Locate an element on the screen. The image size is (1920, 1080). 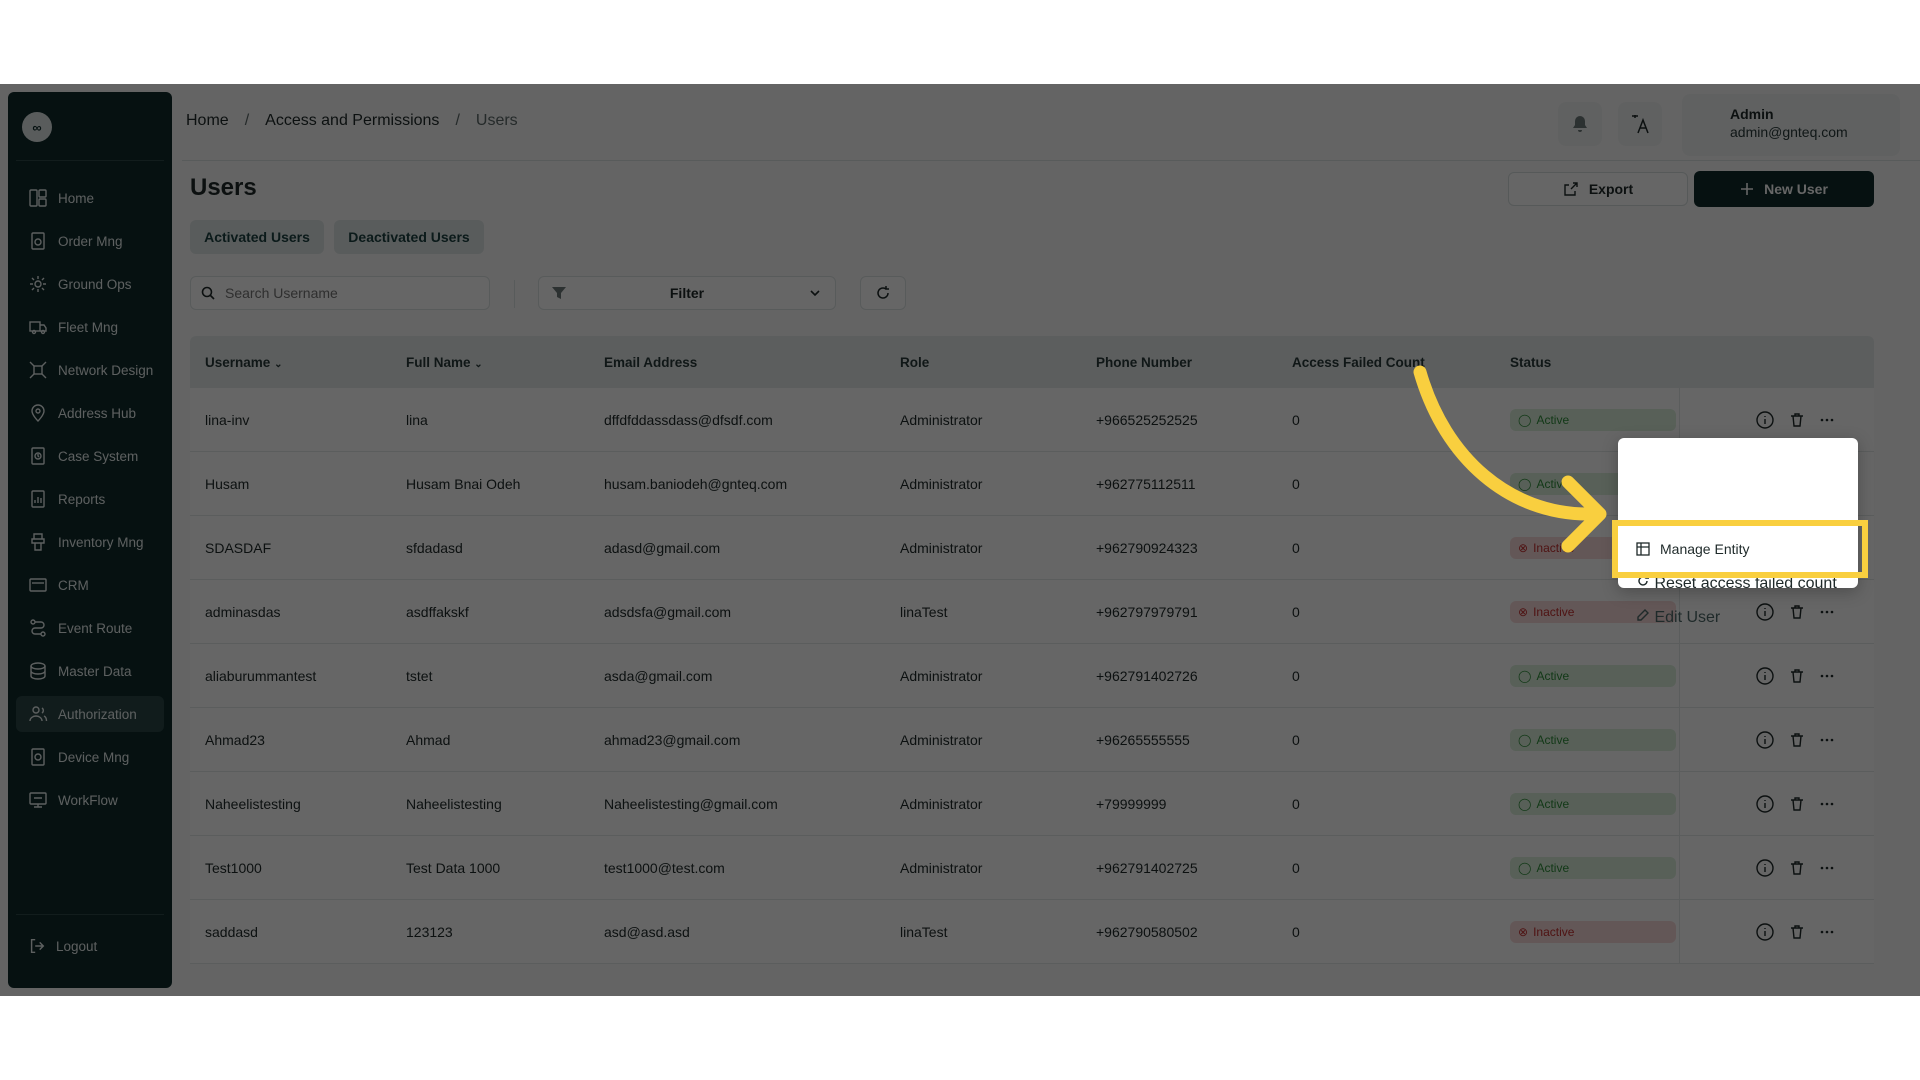
table-cell: +962797979791 is located at coordinates (1147, 611).